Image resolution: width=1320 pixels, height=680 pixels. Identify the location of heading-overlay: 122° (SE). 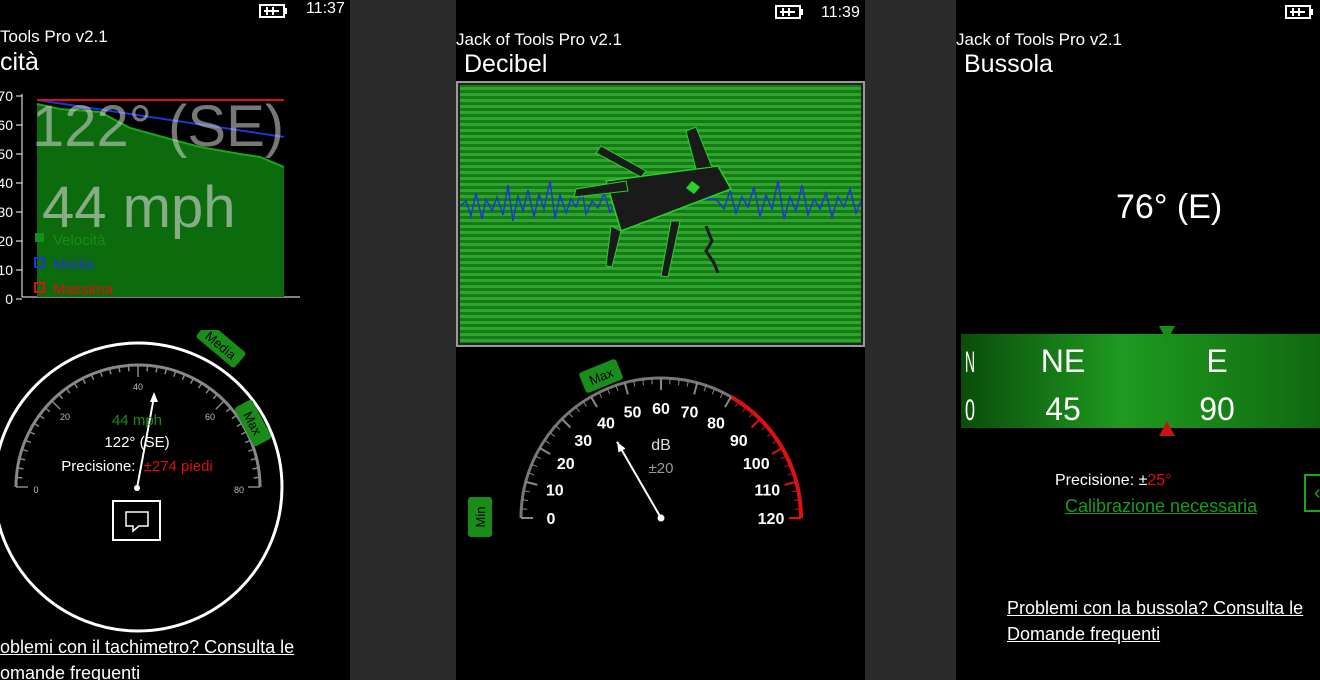
(158, 126).